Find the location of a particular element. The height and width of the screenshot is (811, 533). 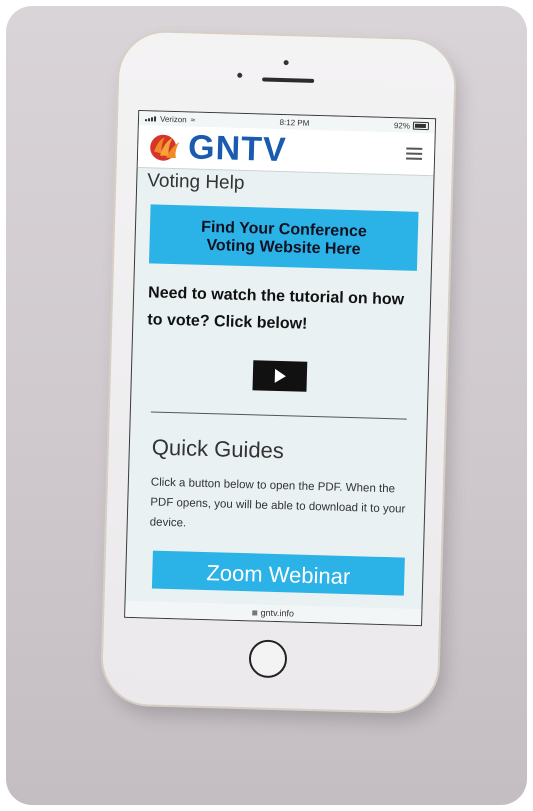

wifi-icon: ≈ is located at coordinates (193, 119).